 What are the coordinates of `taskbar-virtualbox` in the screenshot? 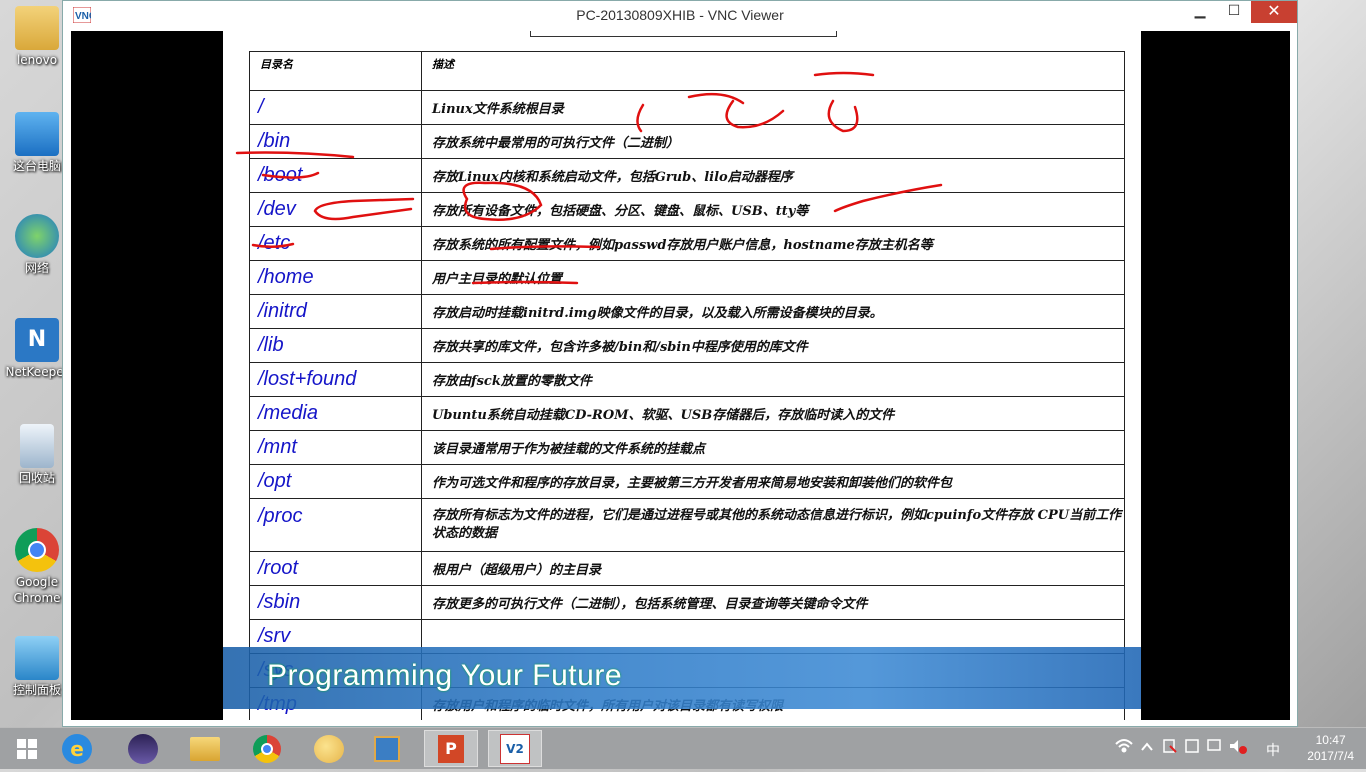 It's located at (387, 748).